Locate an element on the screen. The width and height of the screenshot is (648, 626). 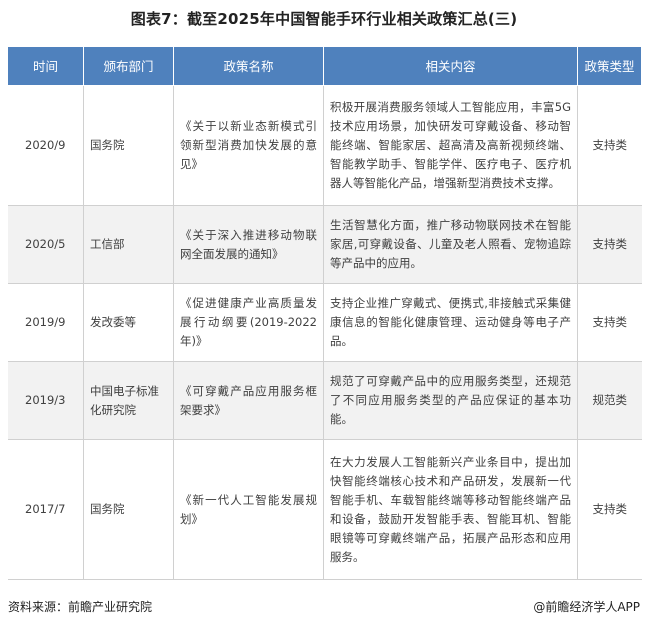
source-note: 资料来源：前瞻产业研究院 is located at coordinates (80, 607).